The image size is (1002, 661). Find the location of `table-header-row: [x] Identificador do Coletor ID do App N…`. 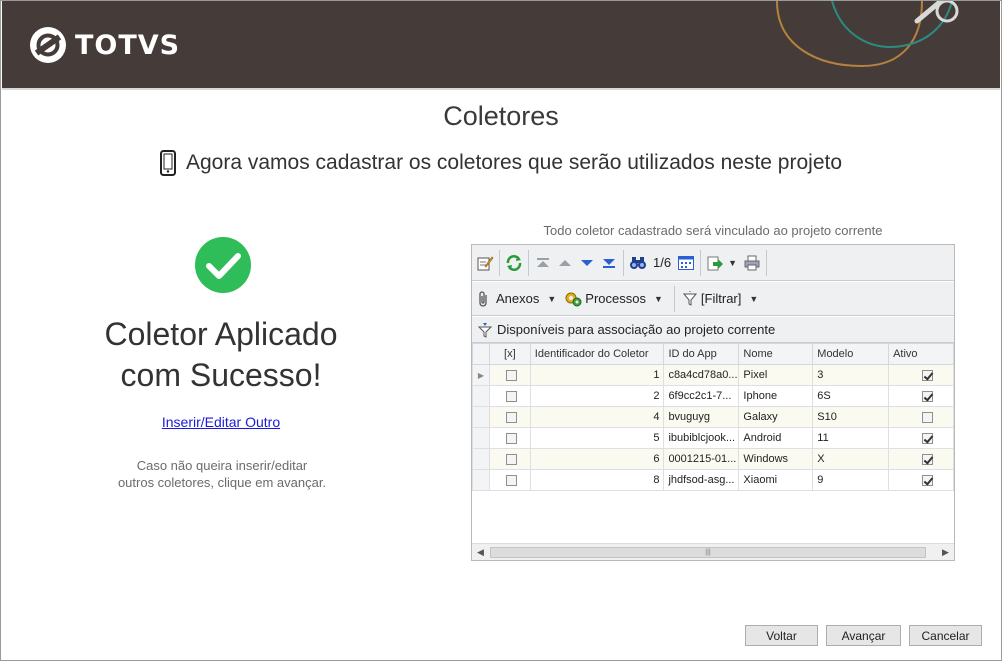

table-header-row: [x] Identificador do Coletor ID do App N… is located at coordinates (713, 354).